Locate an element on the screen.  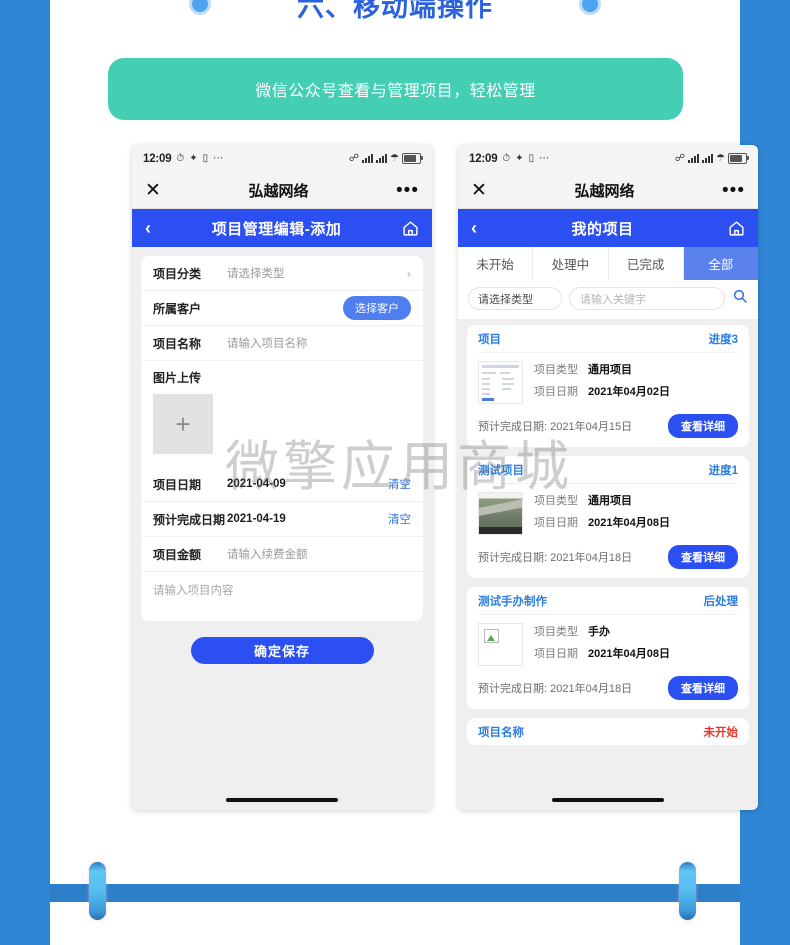
project-stage: 进度1 is located at coordinates (723, 470).